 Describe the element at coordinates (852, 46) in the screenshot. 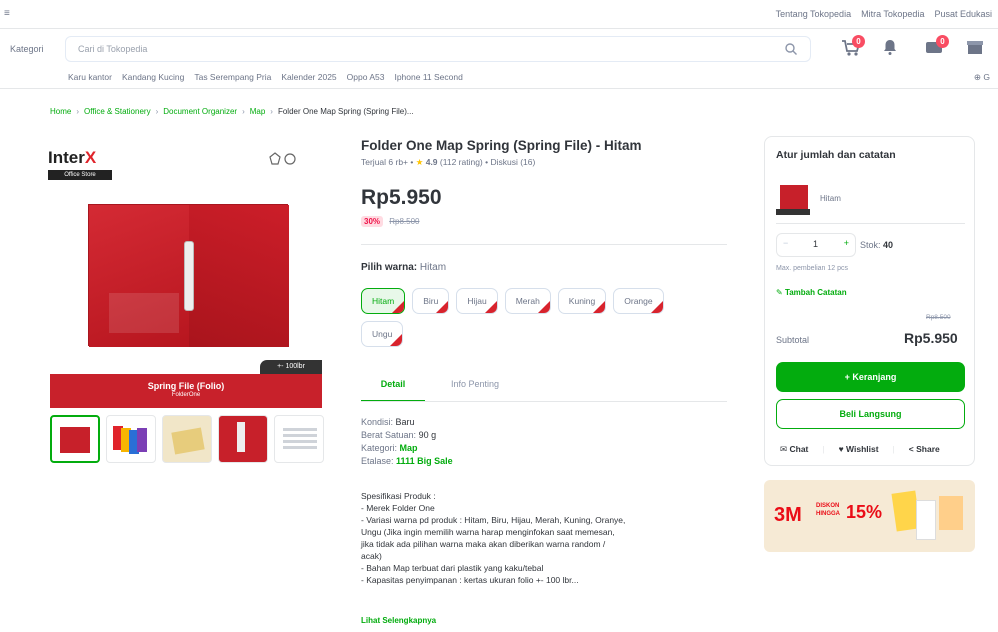

I see `cart-icon: 0` at that location.